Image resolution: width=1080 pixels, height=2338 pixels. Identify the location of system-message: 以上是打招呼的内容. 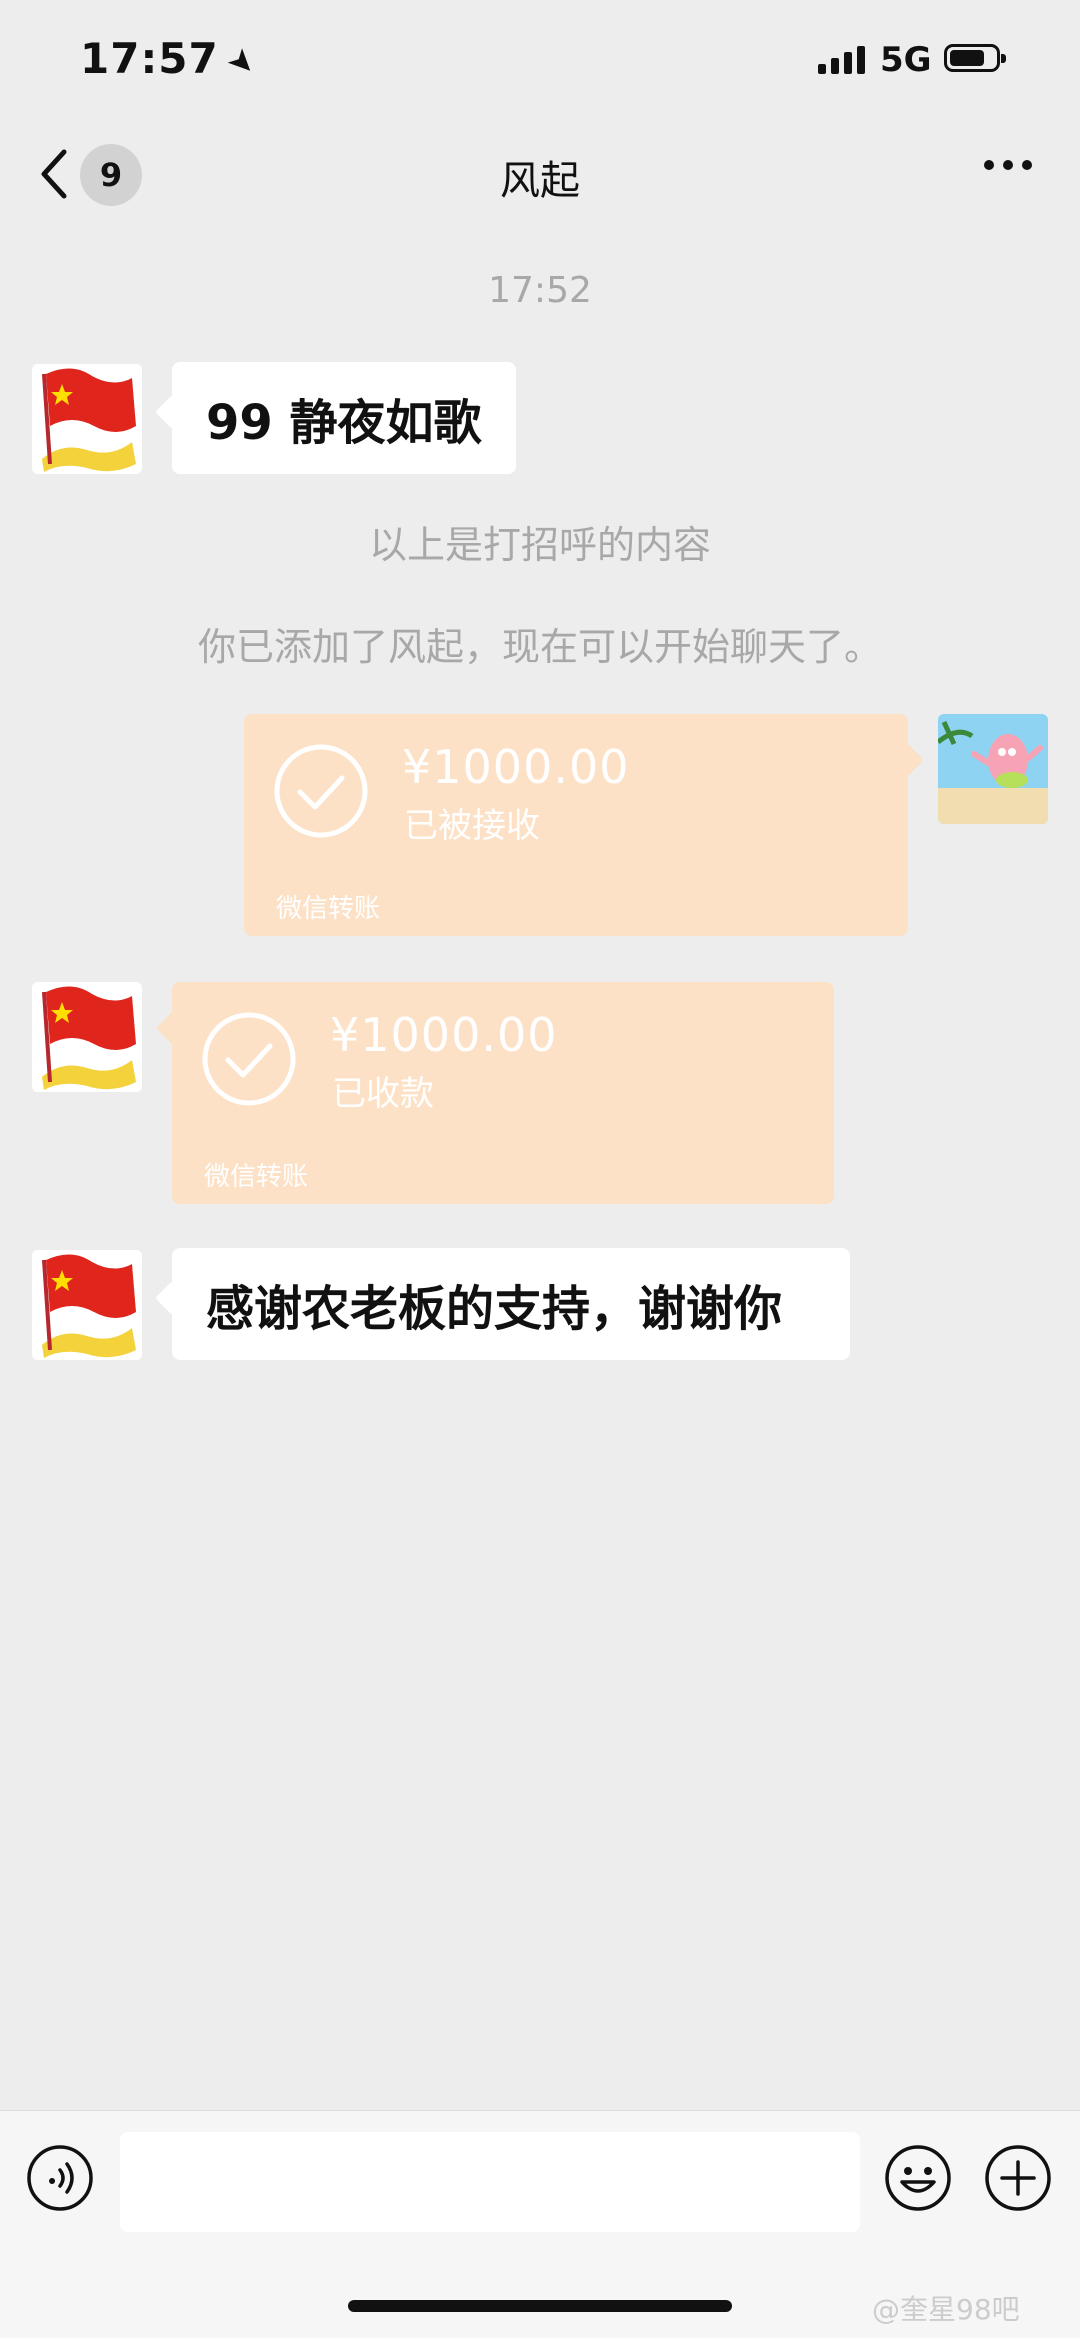
(539, 545).